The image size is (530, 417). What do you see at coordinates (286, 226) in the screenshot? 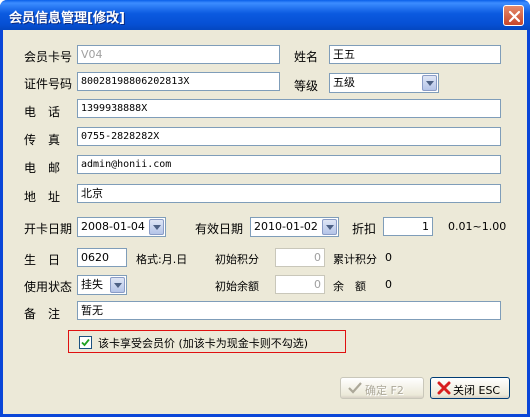
I see `valid-date-value: 2010-01-02` at bounding box center [286, 226].